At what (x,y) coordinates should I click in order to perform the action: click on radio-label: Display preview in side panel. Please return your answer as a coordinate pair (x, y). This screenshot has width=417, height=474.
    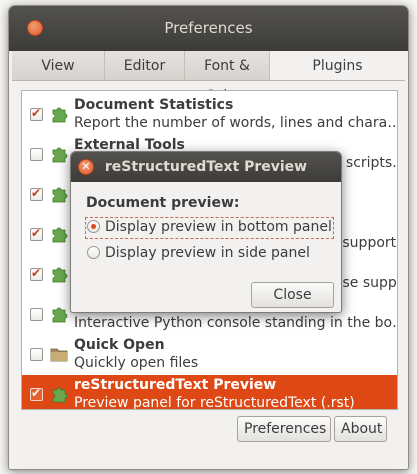
    Looking at the image, I should click on (207, 253).